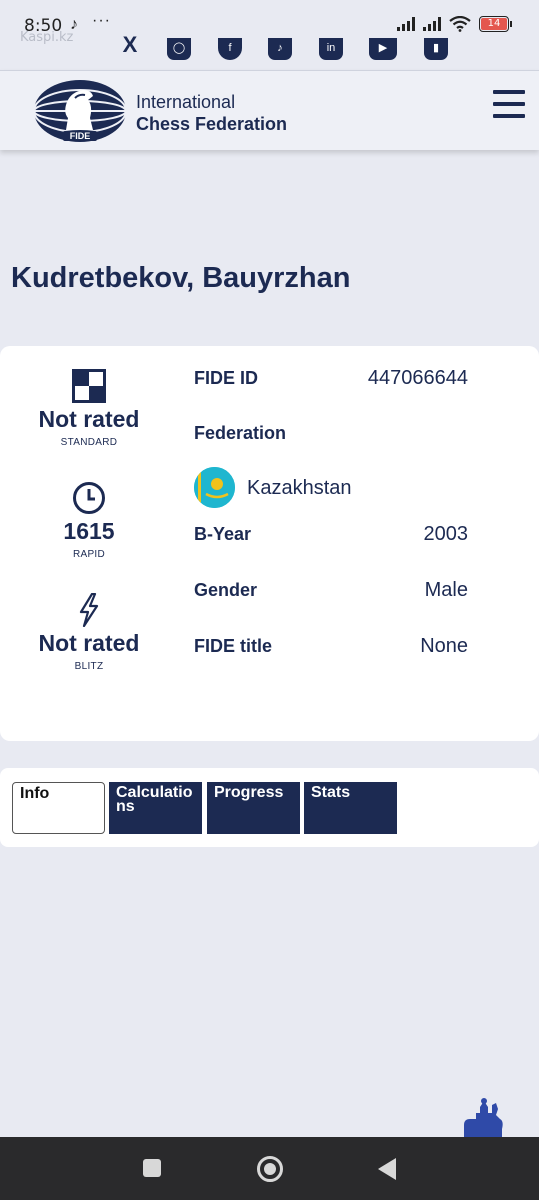  I want to click on chess-pieces-widget-icon, so click(483, 1117).